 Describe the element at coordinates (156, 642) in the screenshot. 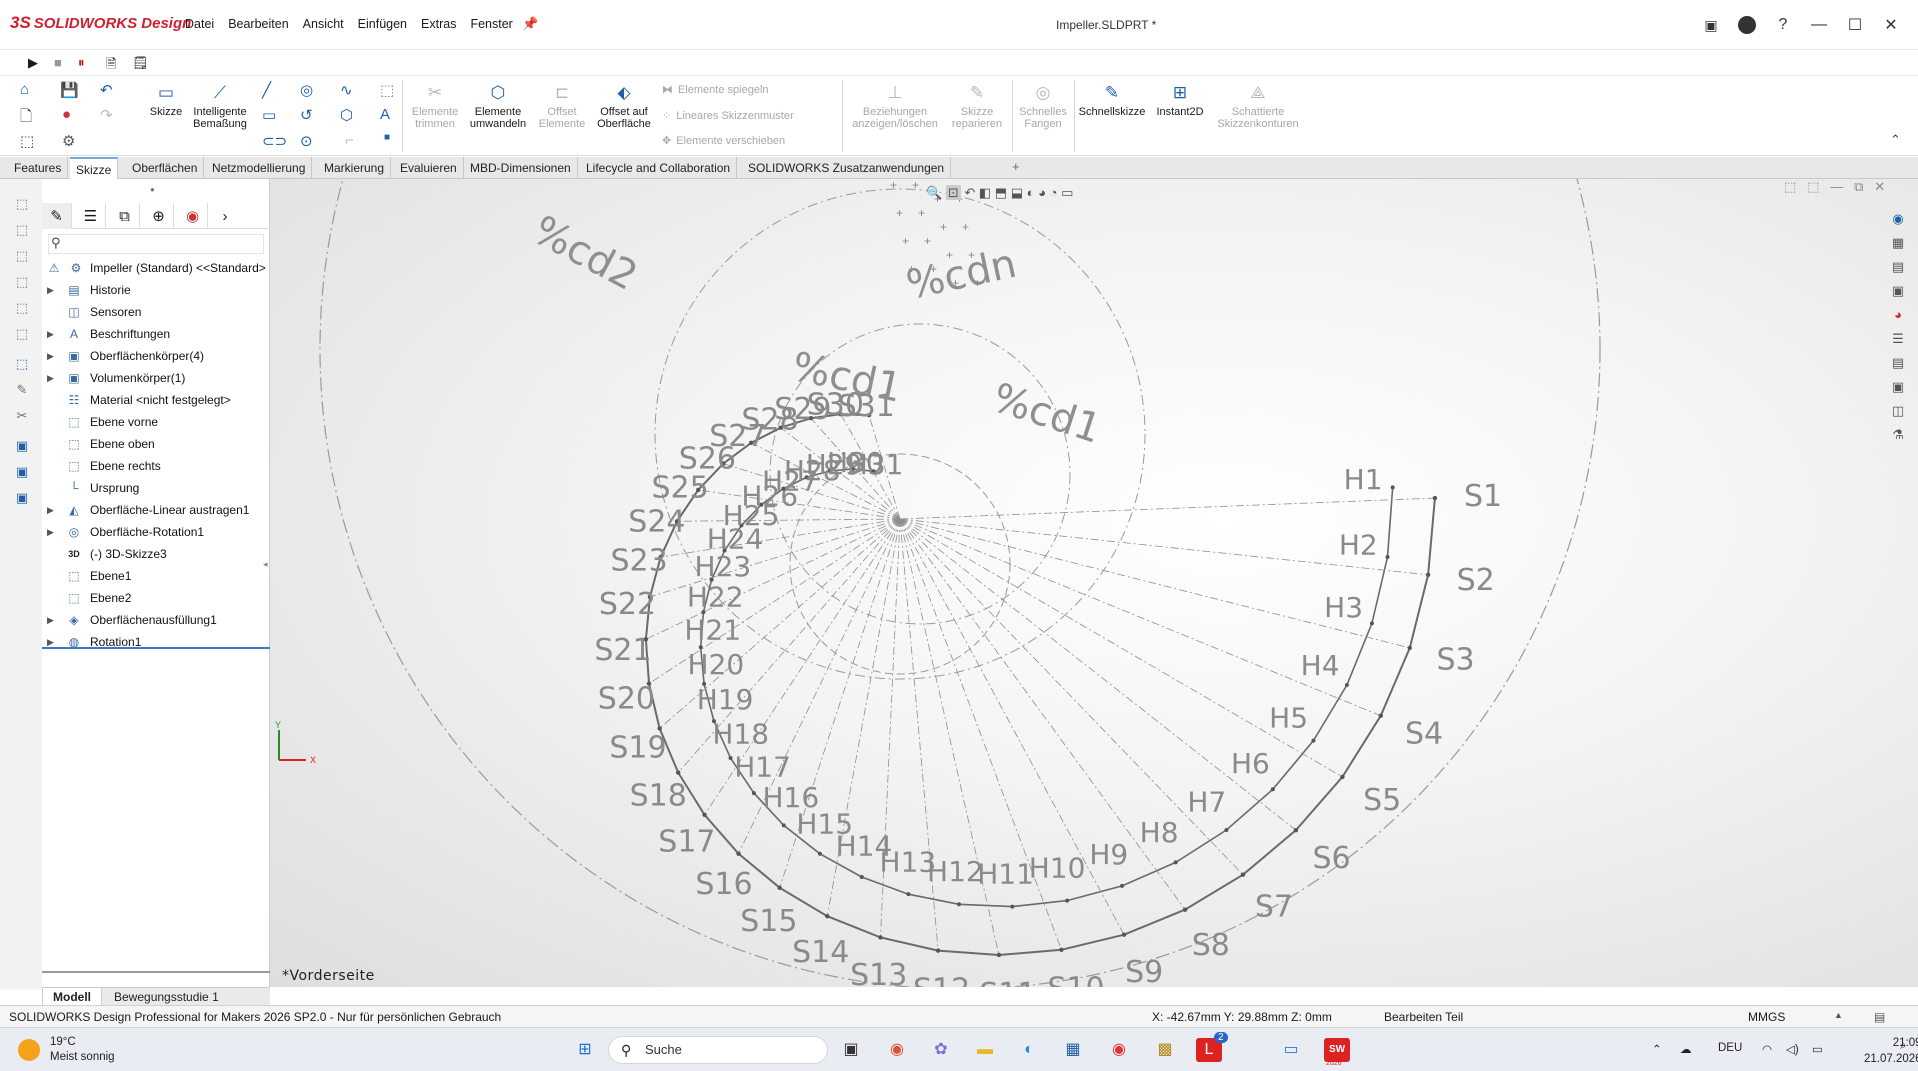

I see `tree-node-rotation1: ▶ ◍ Rotation1` at that location.